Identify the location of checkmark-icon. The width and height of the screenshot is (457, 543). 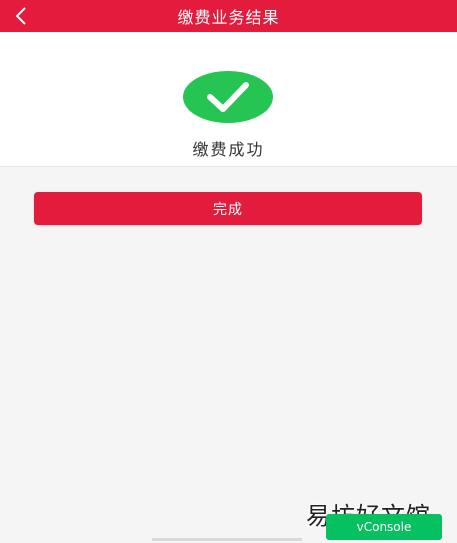
(228, 97).